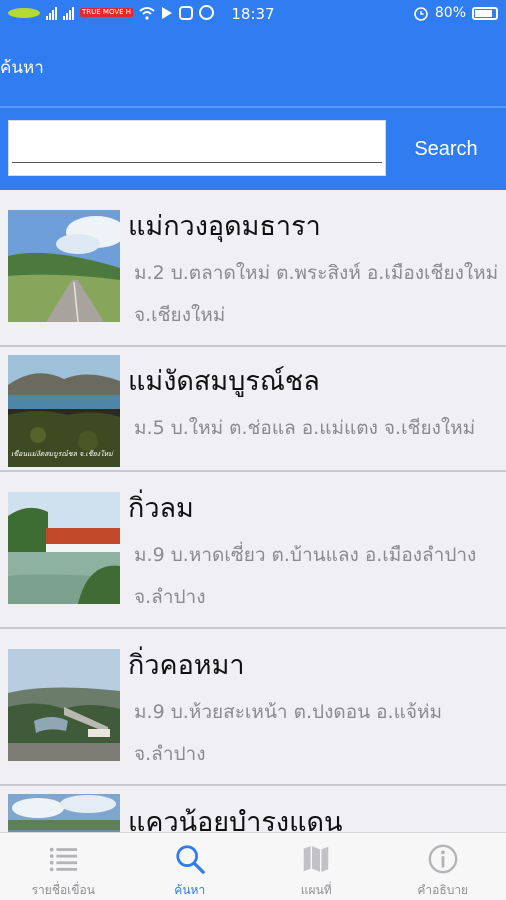 The width and height of the screenshot is (506, 900). What do you see at coordinates (186, 665) in the screenshot?
I see `dam-name: กิ่วคอหมา` at bounding box center [186, 665].